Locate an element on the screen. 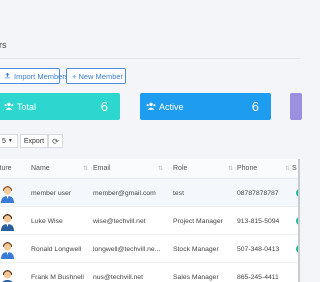 The height and width of the screenshot is (282, 320). total-stat-card: Total 6 is located at coordinates (60, 106).